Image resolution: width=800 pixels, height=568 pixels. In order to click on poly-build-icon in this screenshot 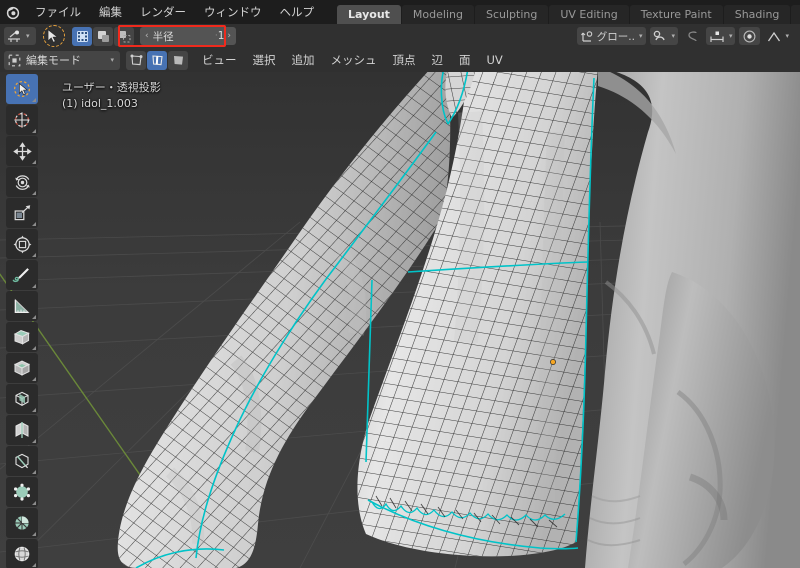, I will do `click(22, 492)`.